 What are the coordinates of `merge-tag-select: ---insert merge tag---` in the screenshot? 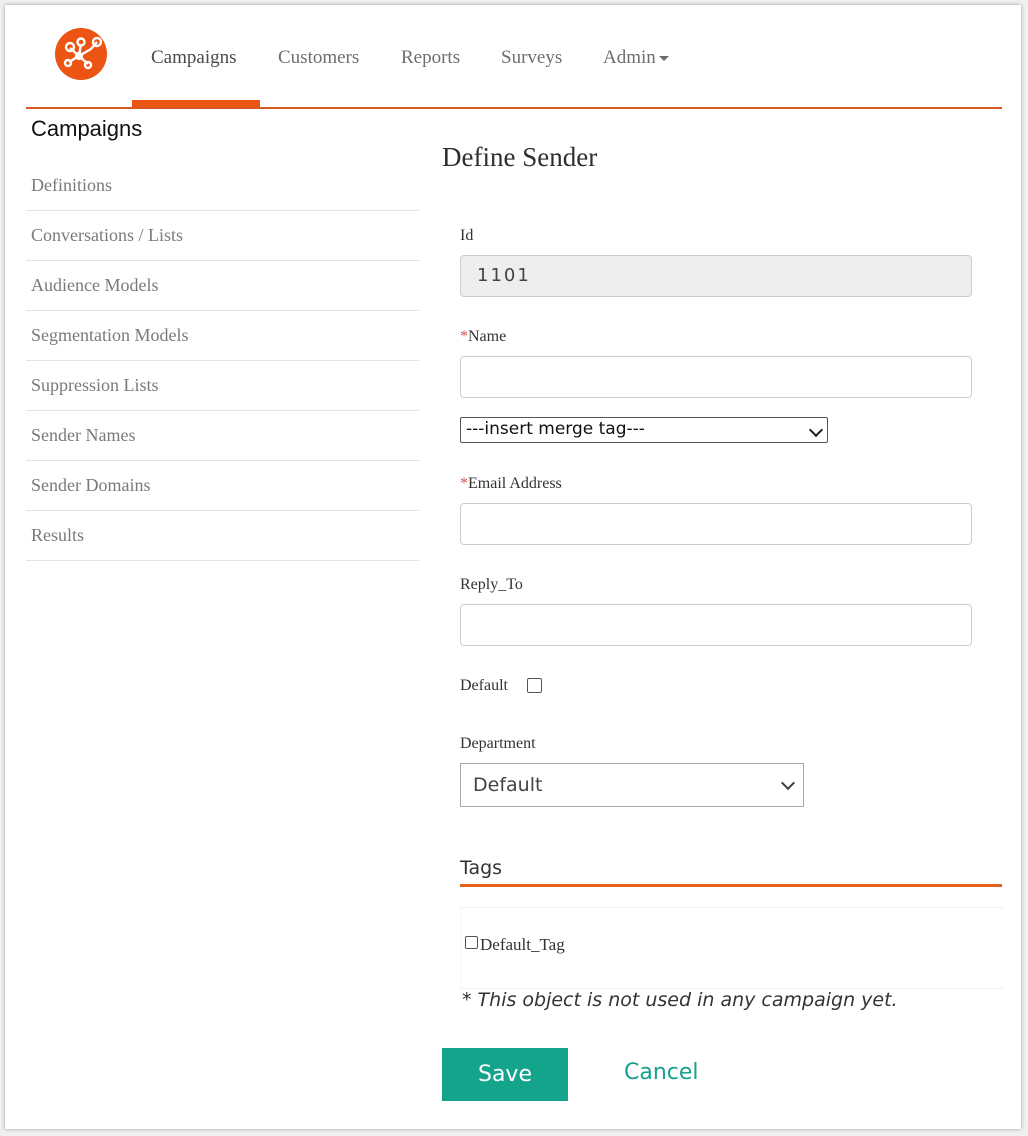 It's located at (644, 430).